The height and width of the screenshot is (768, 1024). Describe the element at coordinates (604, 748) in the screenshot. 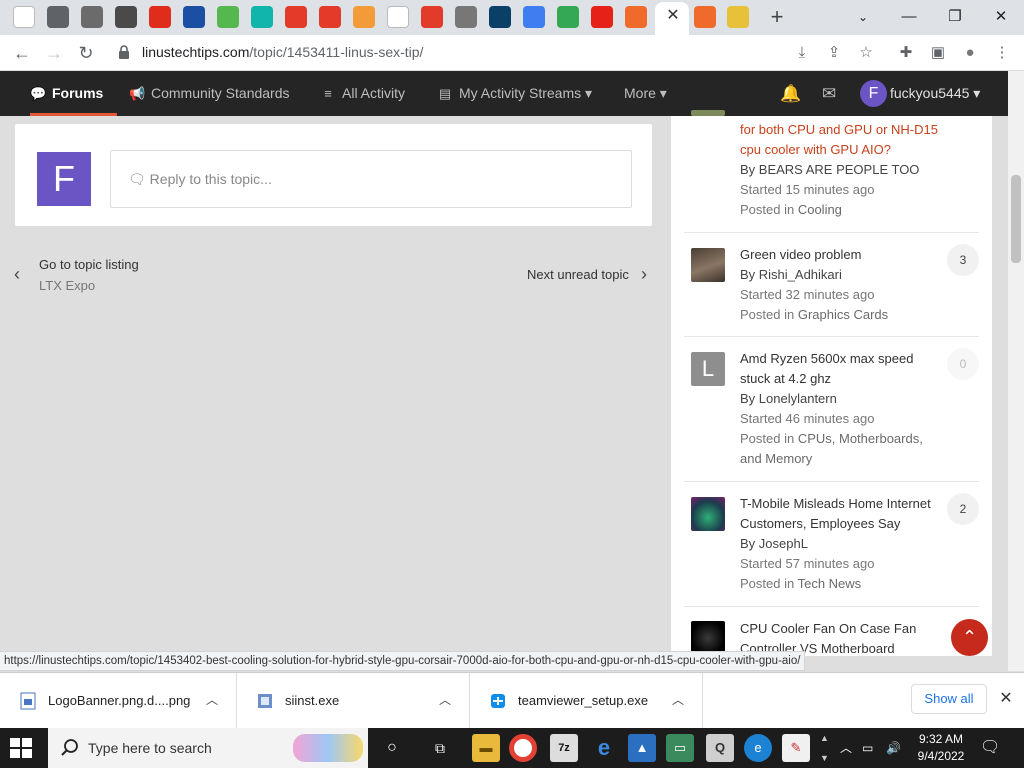

I see `internet-explorer-icon: e` at that location.